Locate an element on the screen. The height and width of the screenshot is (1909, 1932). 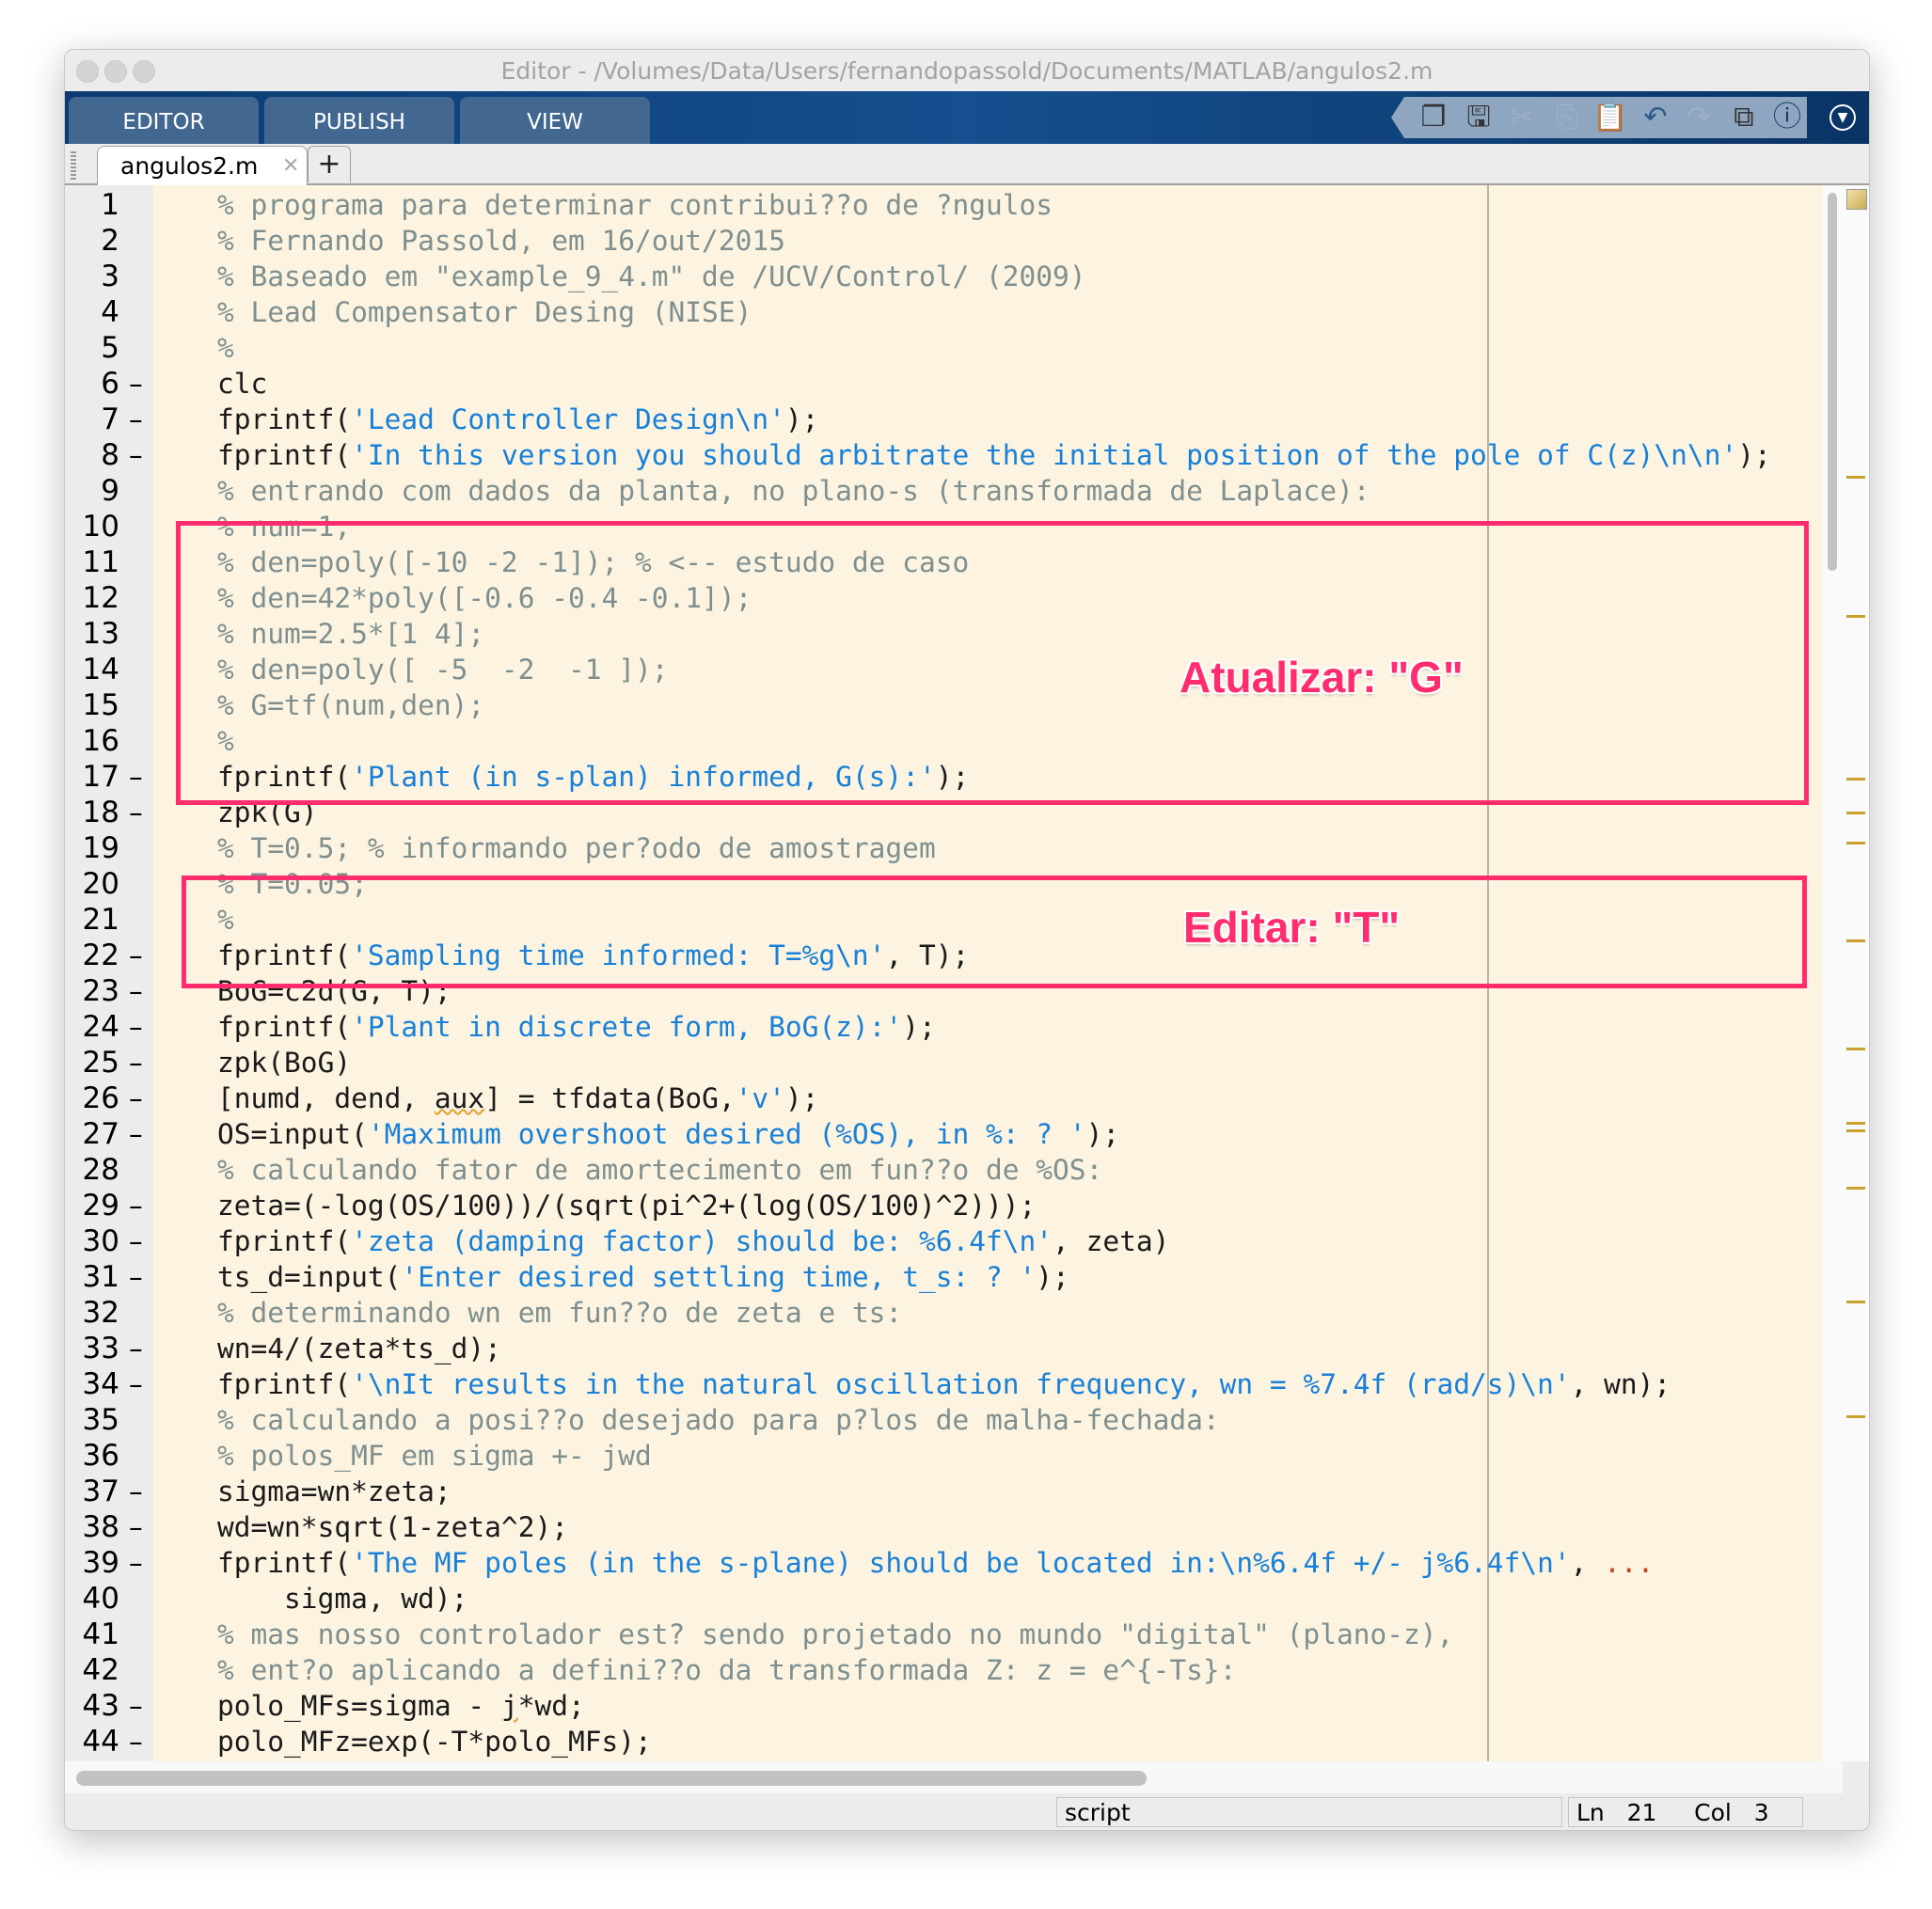
redo-icon: ↷ is located at coordinates (1699, 117).